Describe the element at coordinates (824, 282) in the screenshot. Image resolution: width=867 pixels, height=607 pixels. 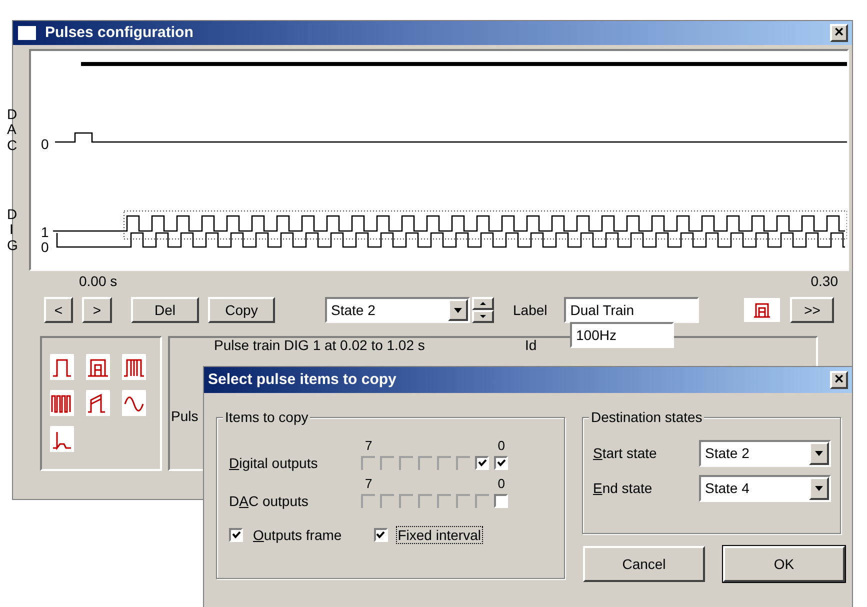
I see `time-label: 0.30` at that location.